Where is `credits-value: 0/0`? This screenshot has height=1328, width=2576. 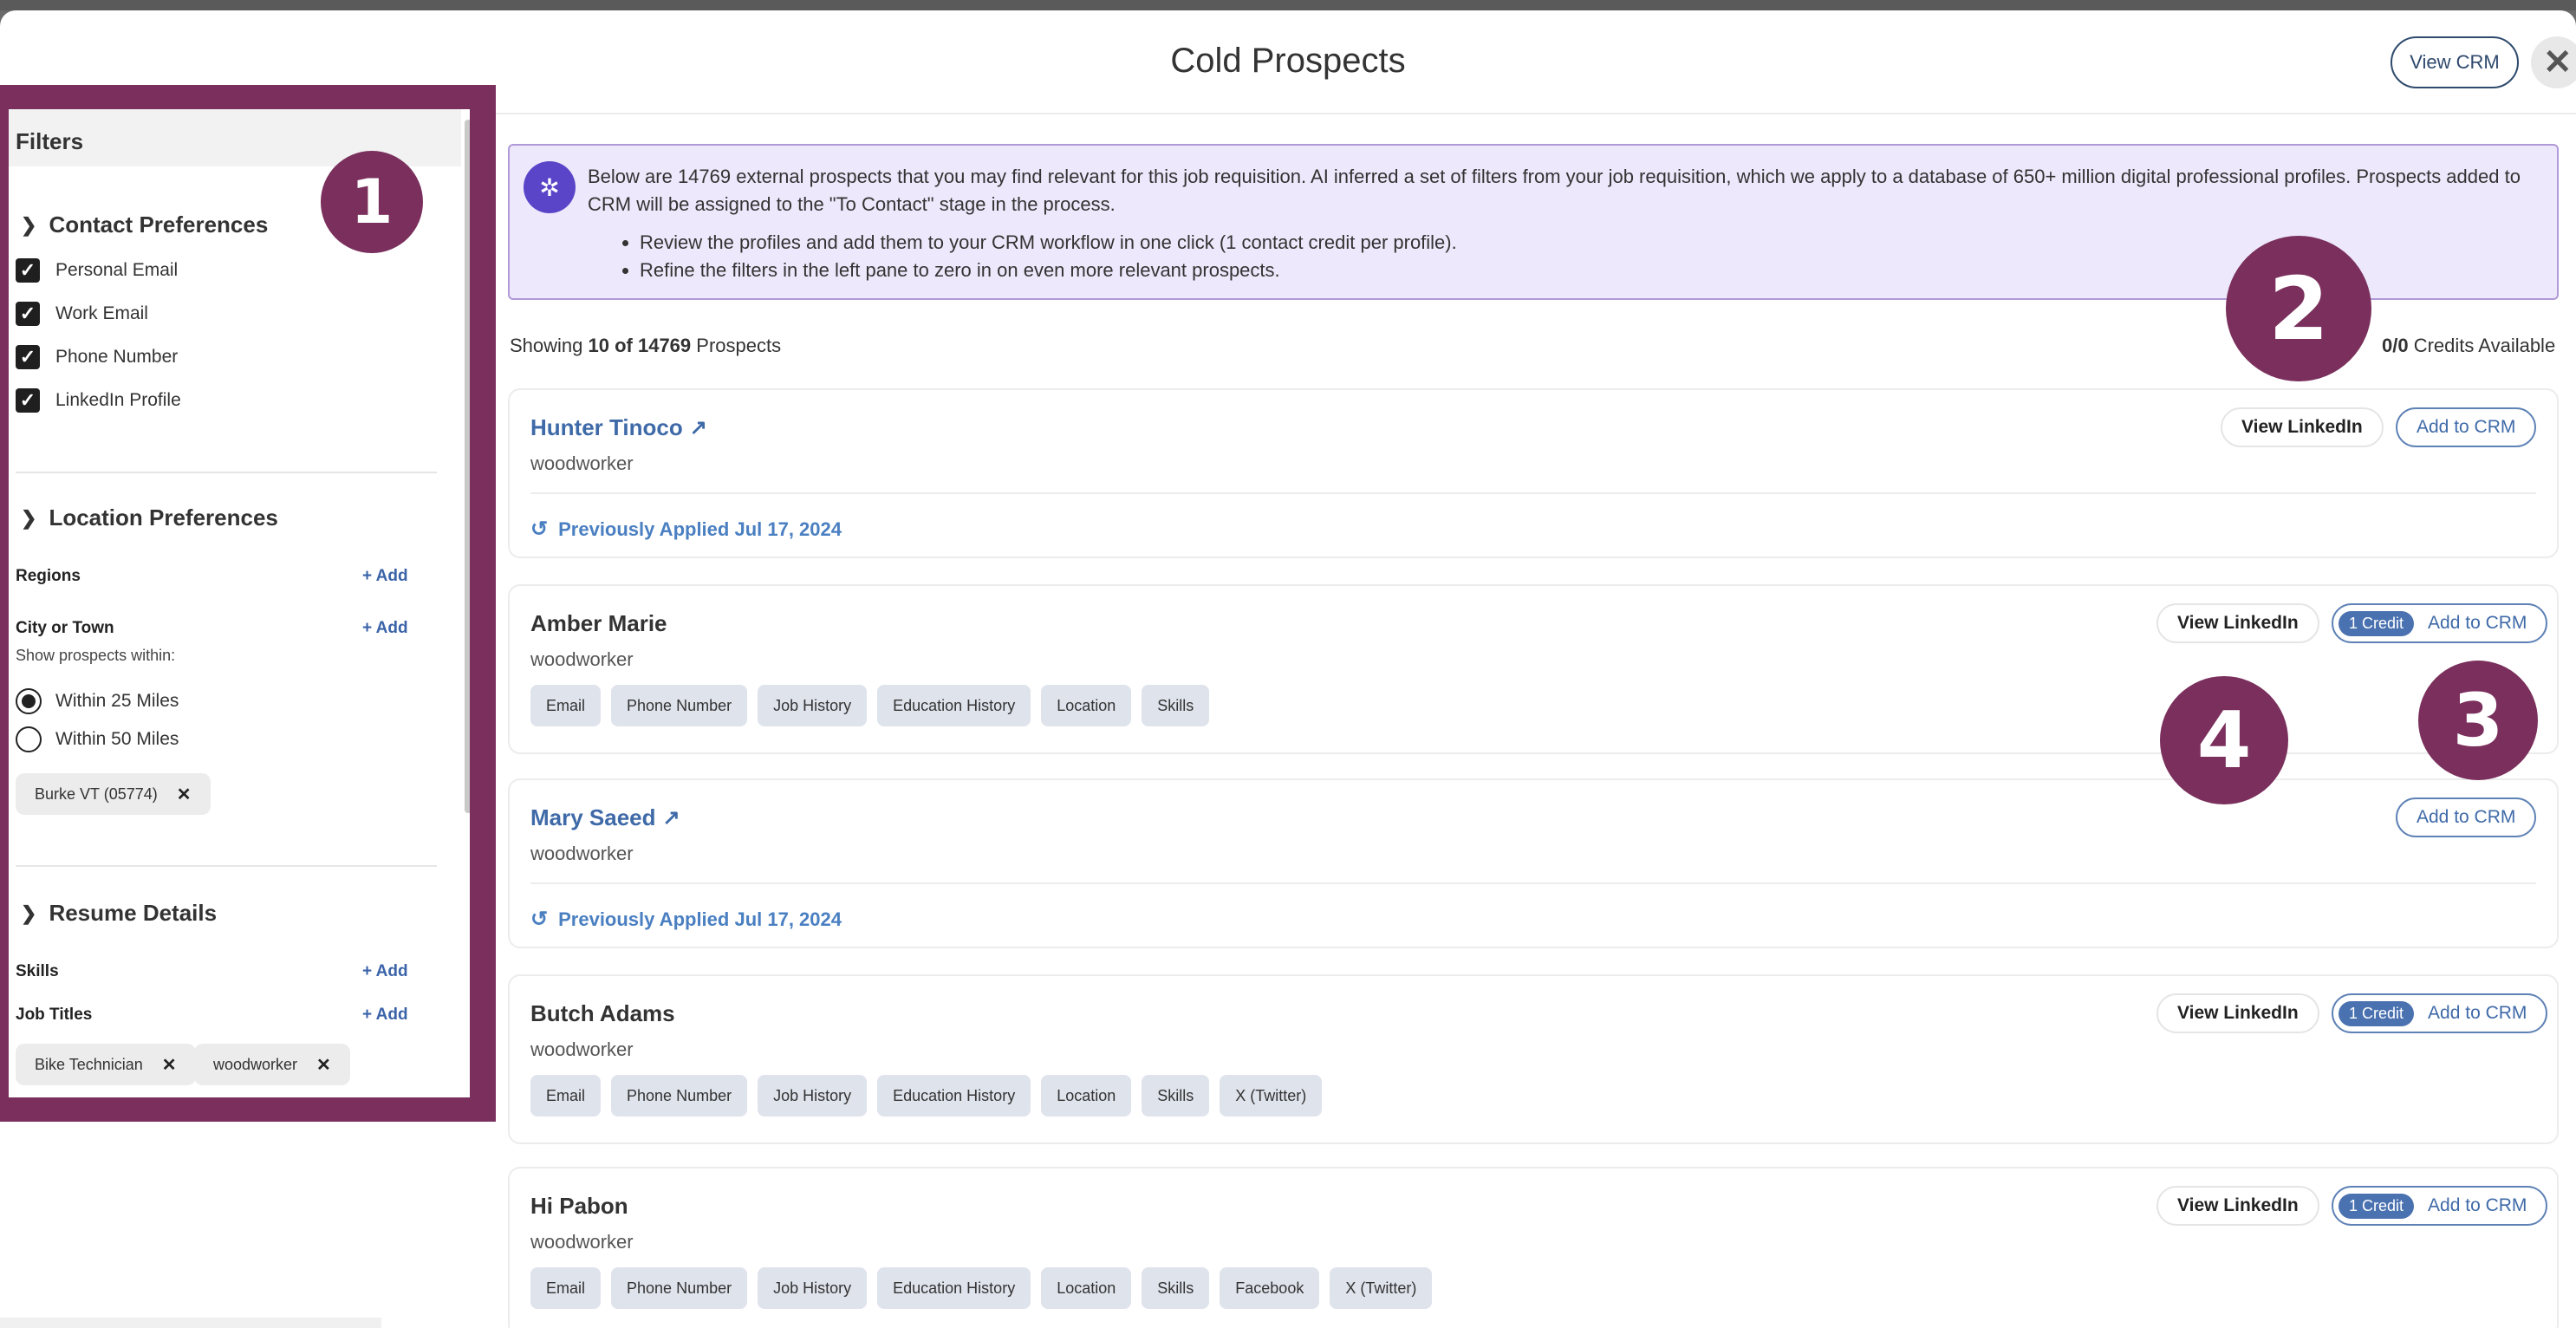
credits-value: 0/0 is located at coordinates (2395, 345).